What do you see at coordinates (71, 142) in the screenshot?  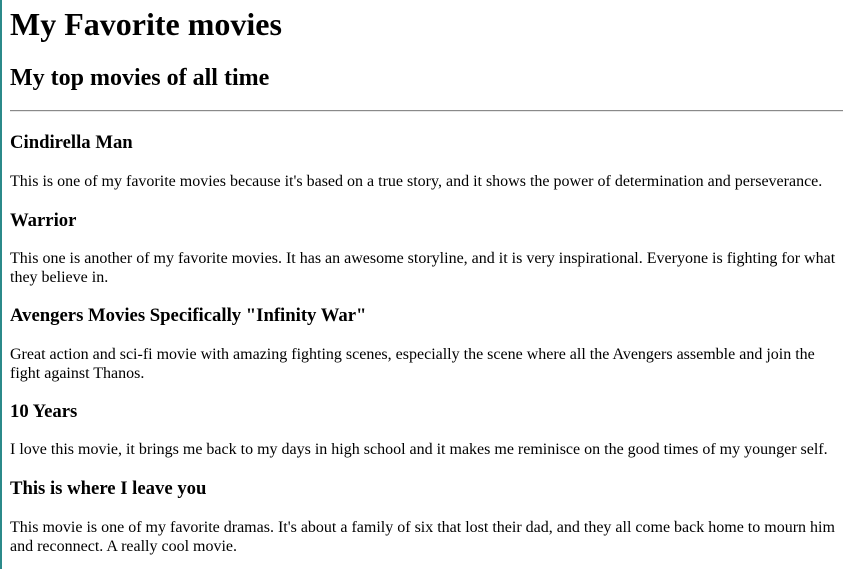 I see `movie-title-cinderella-man: Cindirella Man` at bounding box center [71, 142].